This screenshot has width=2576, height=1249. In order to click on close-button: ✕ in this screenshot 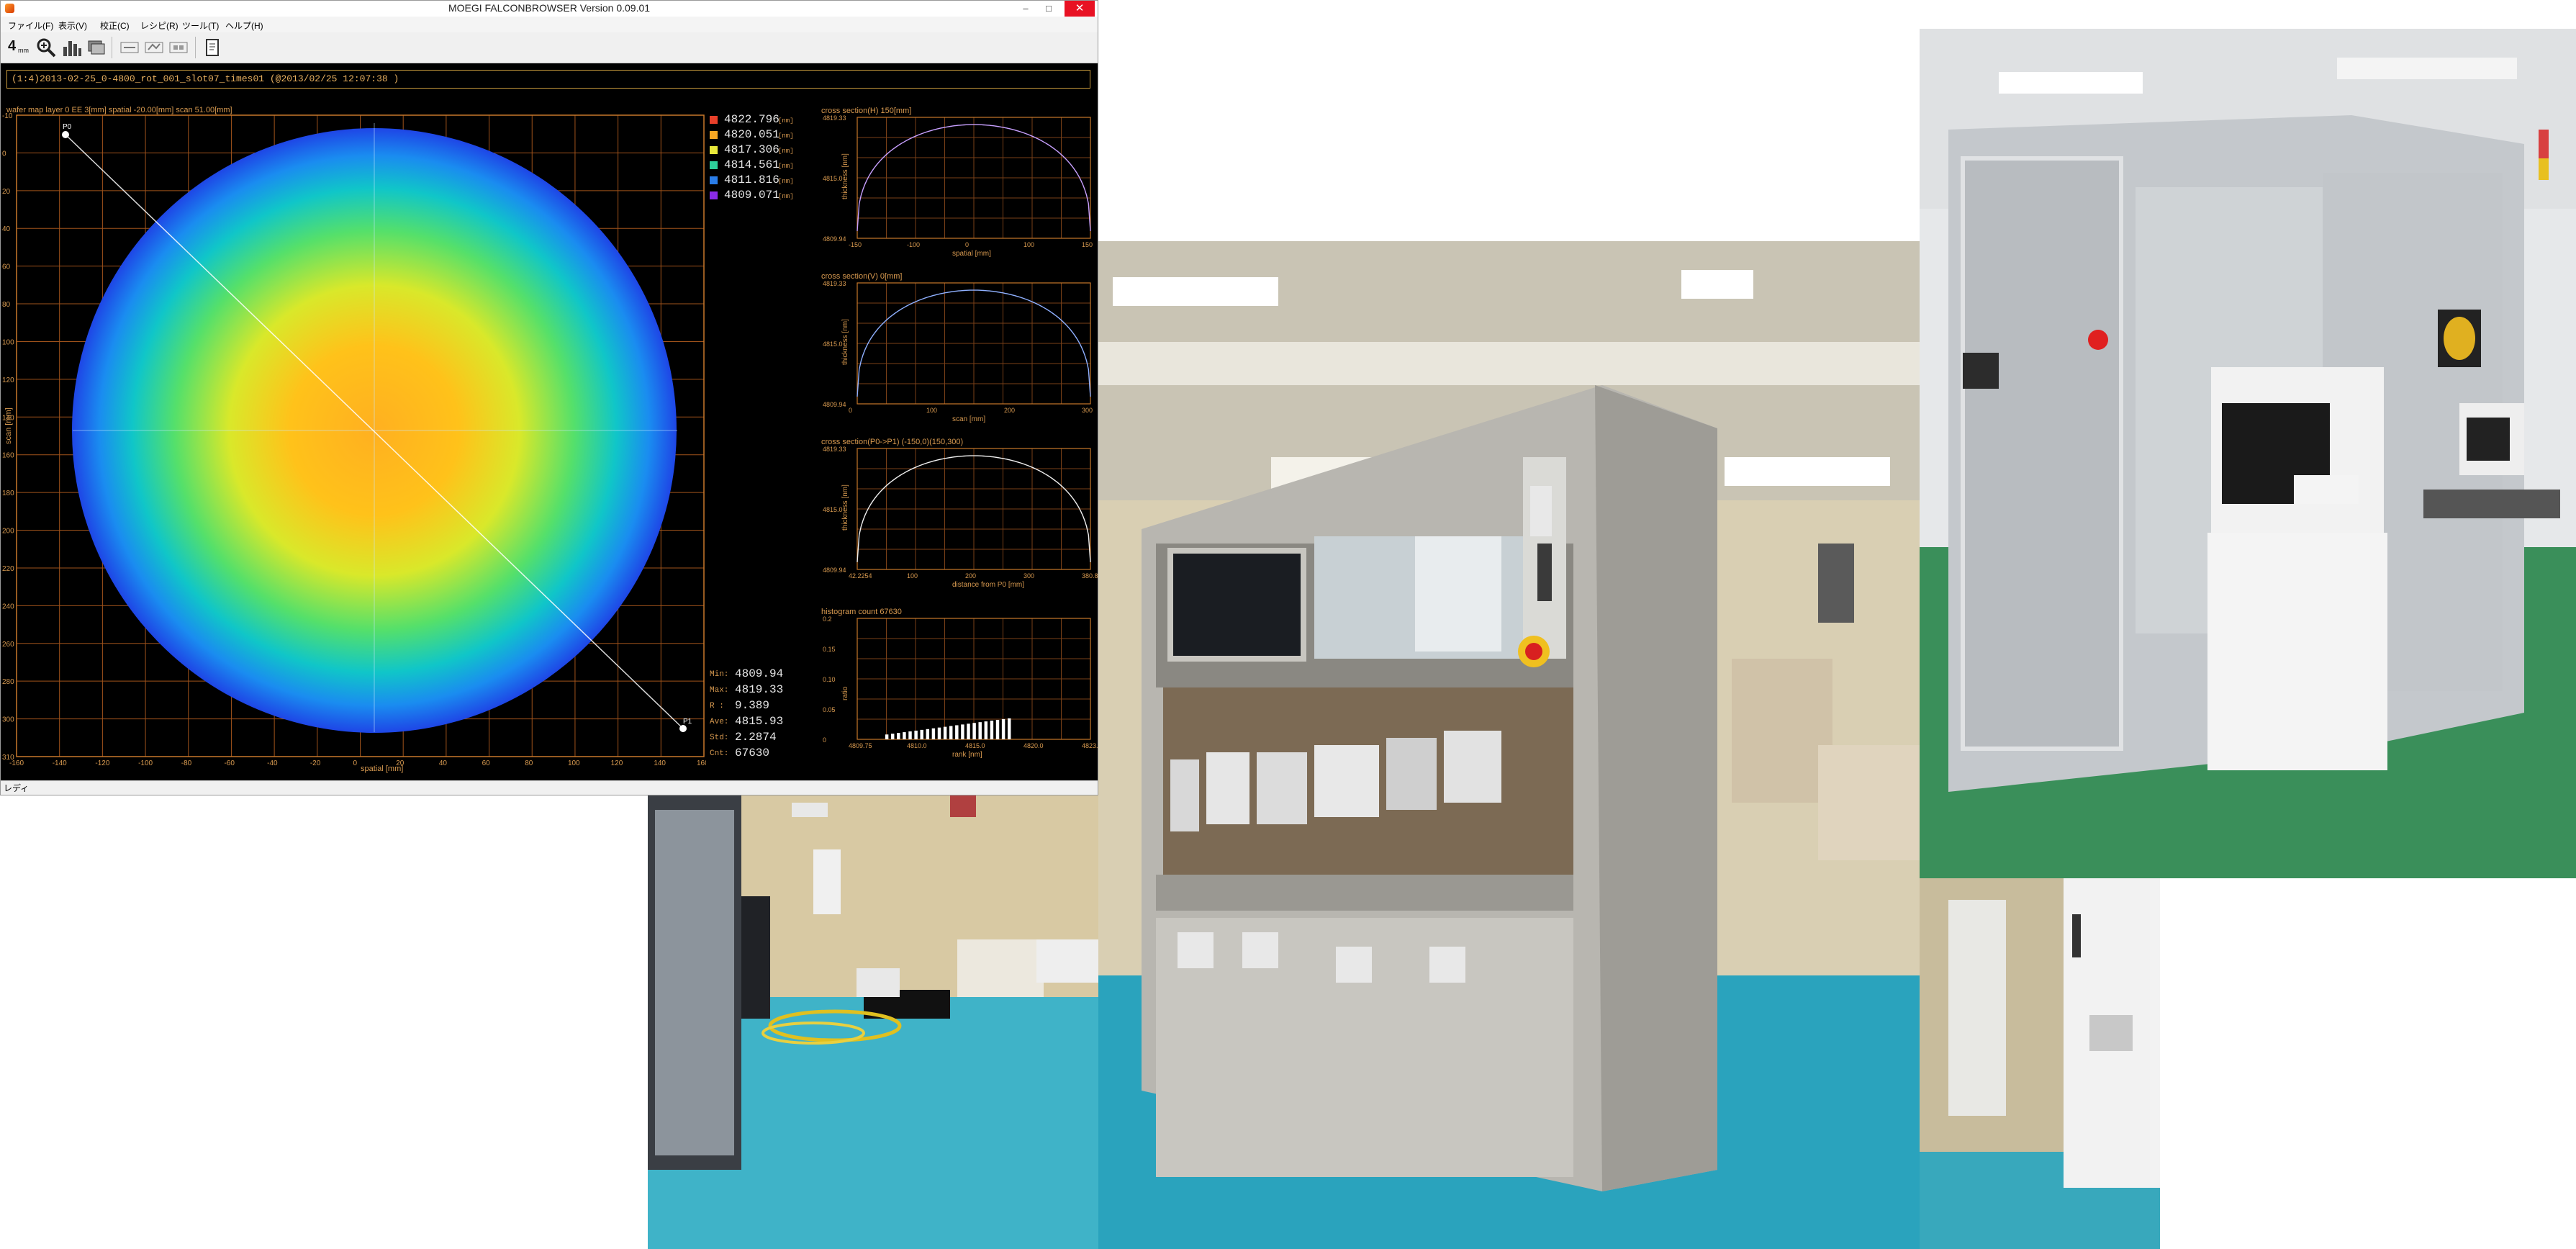, I will do `click(1080, 9)`.